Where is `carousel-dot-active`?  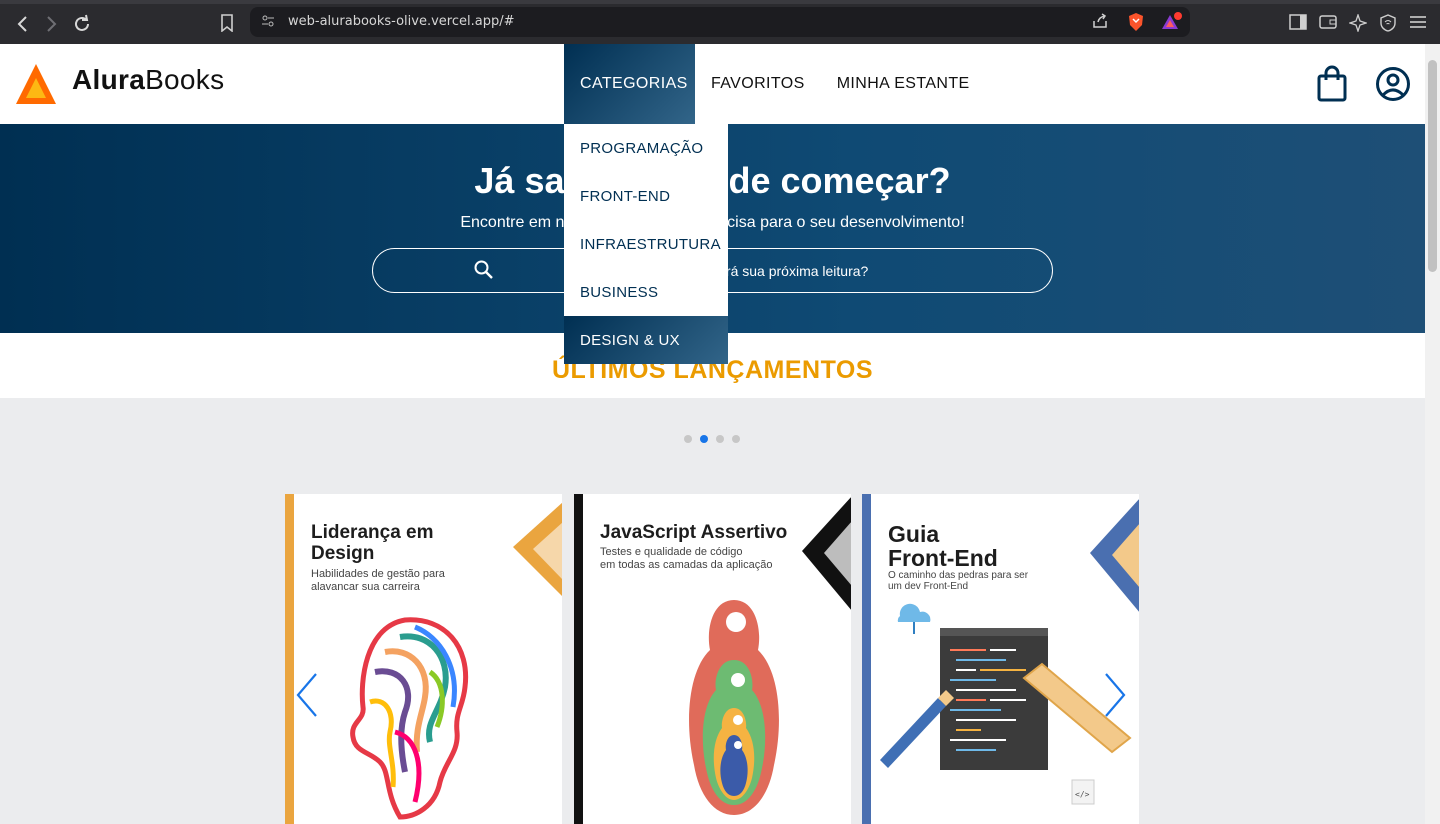
carousel-dot-active is located at coordinates (704, 439).